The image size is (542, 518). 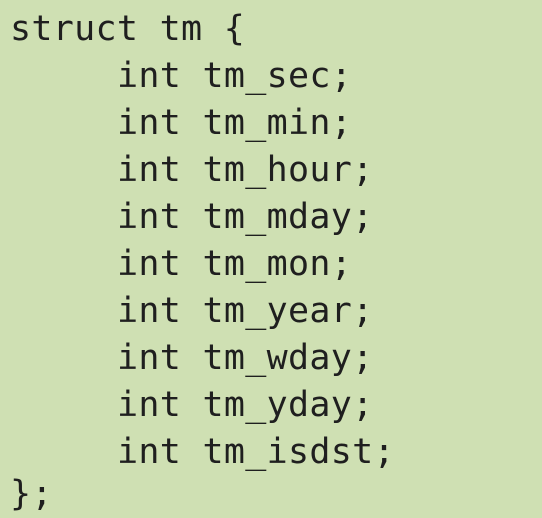 What do you see at coordinates (235, 123) in the screenshot?
I see `field-tm-min: int tm_min;` at bounding box center [235, 123].